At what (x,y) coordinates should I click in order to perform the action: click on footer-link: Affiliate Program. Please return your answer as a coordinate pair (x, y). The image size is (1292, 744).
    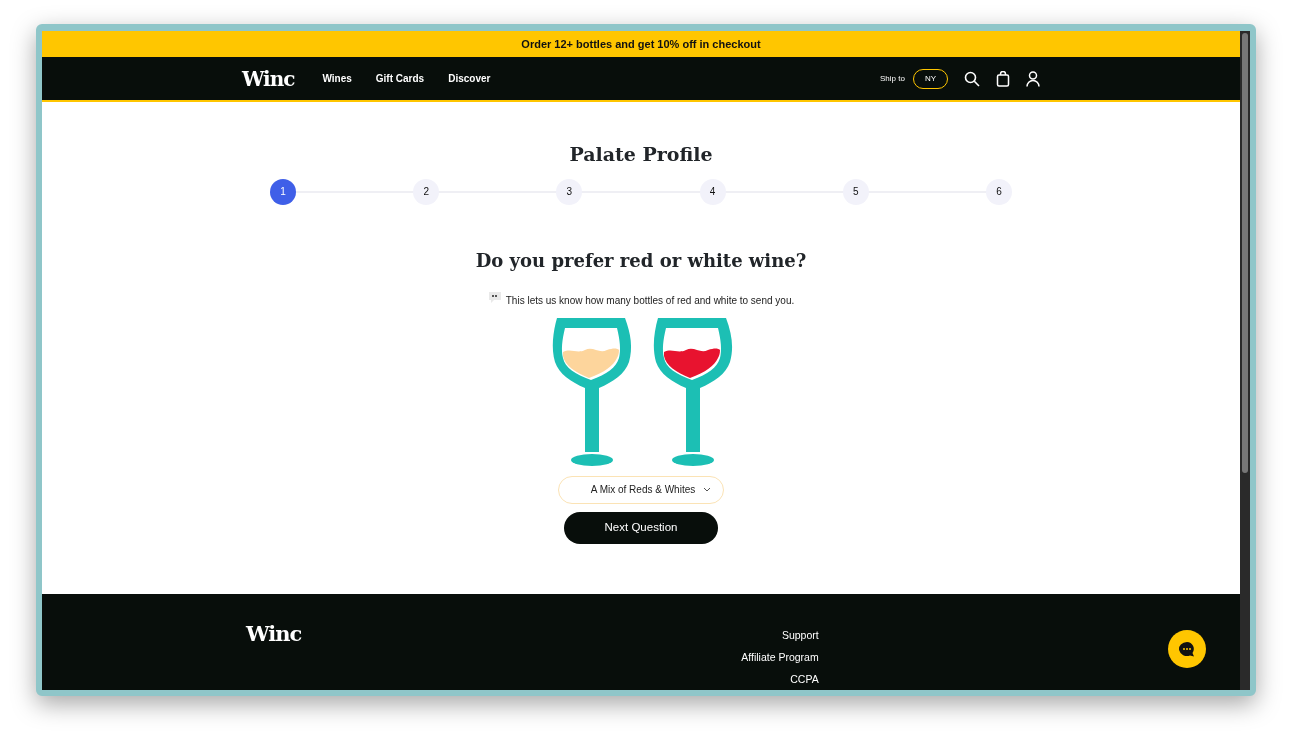
    Looking at the image, I should click on (780, 657).